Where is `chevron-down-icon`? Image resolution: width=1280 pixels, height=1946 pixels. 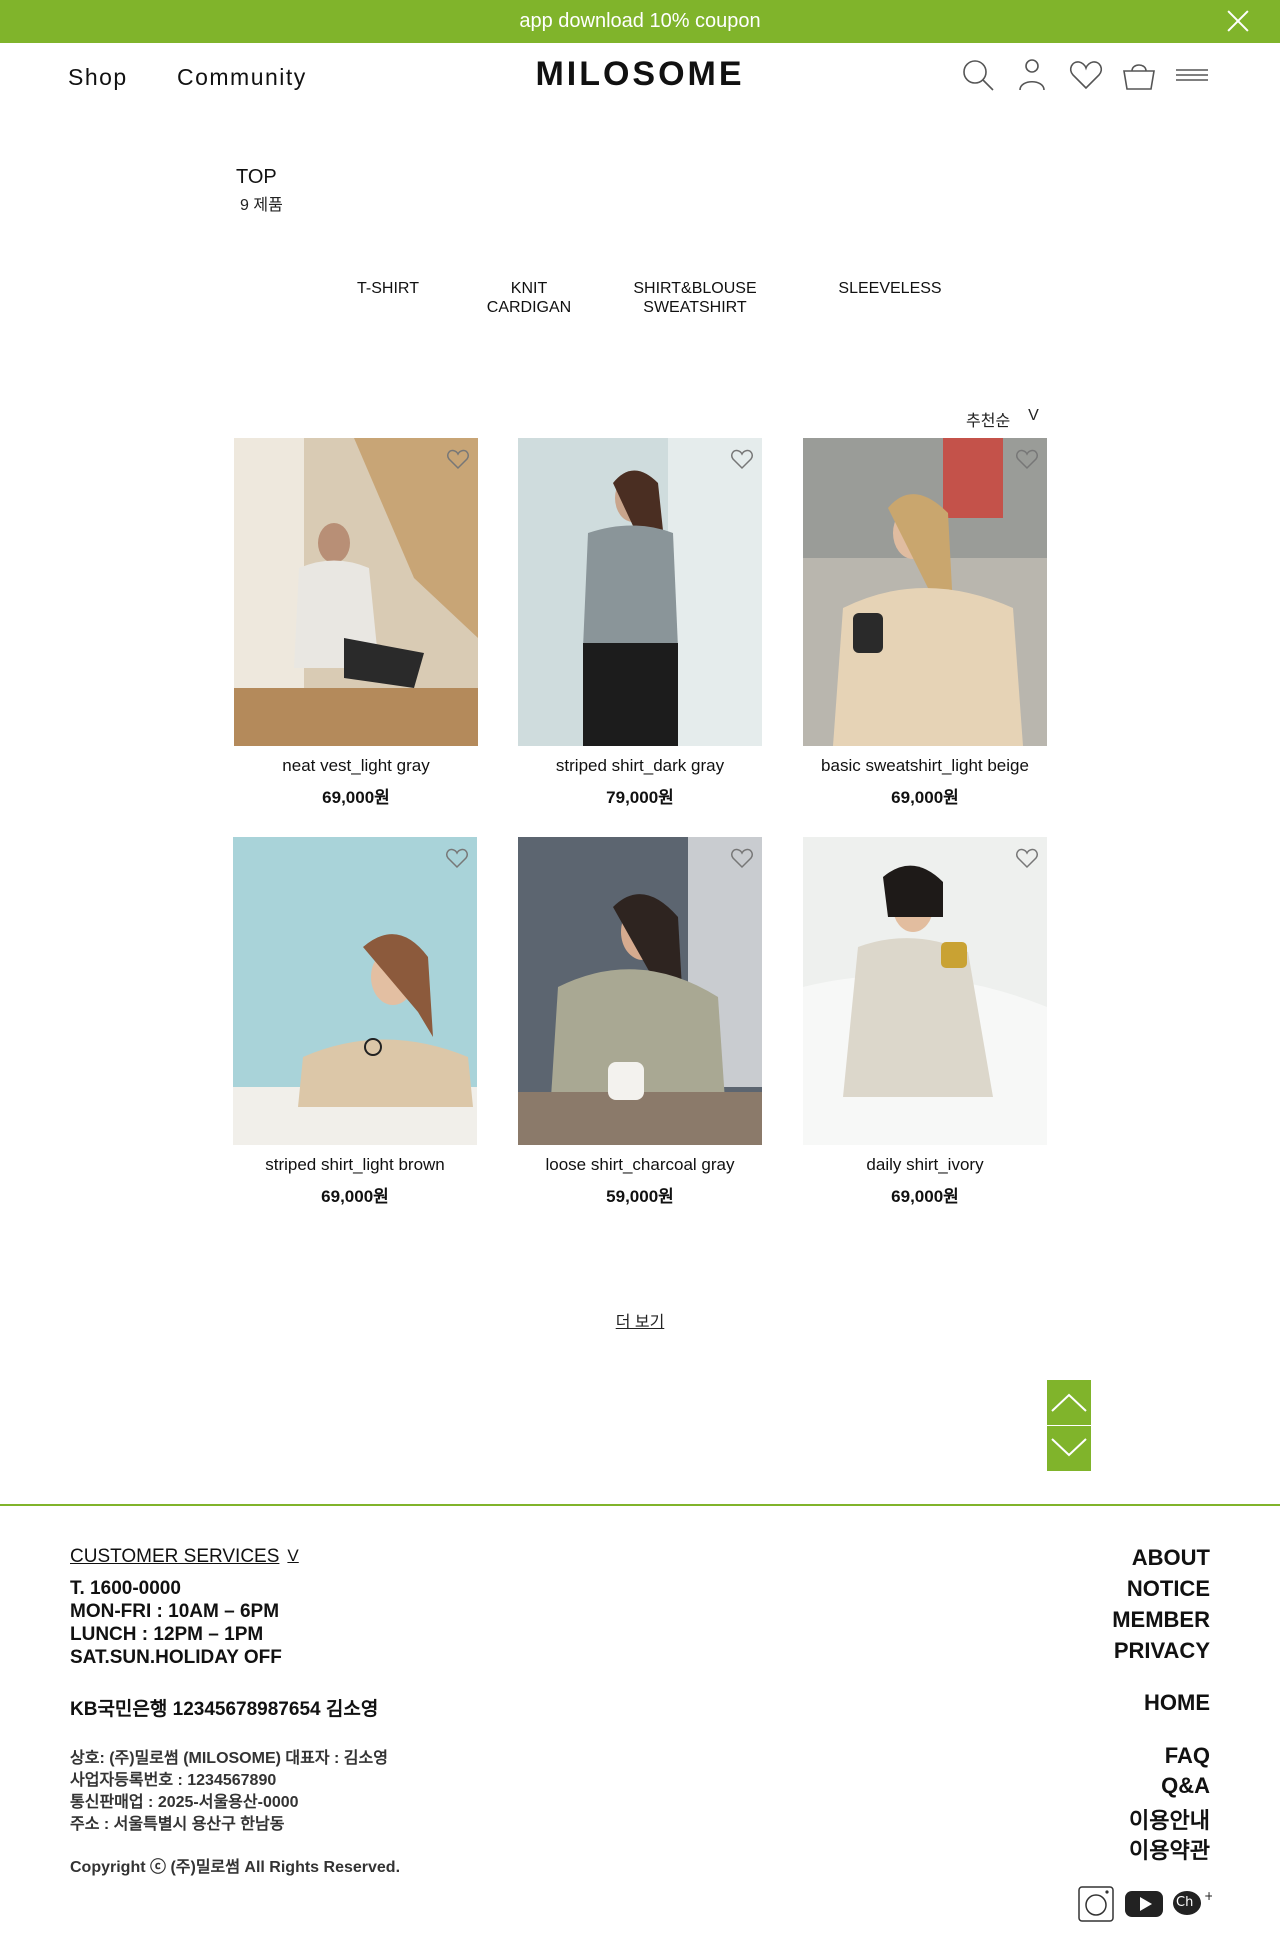 chevron-down-icon is located at coordinates (1069, 1447).